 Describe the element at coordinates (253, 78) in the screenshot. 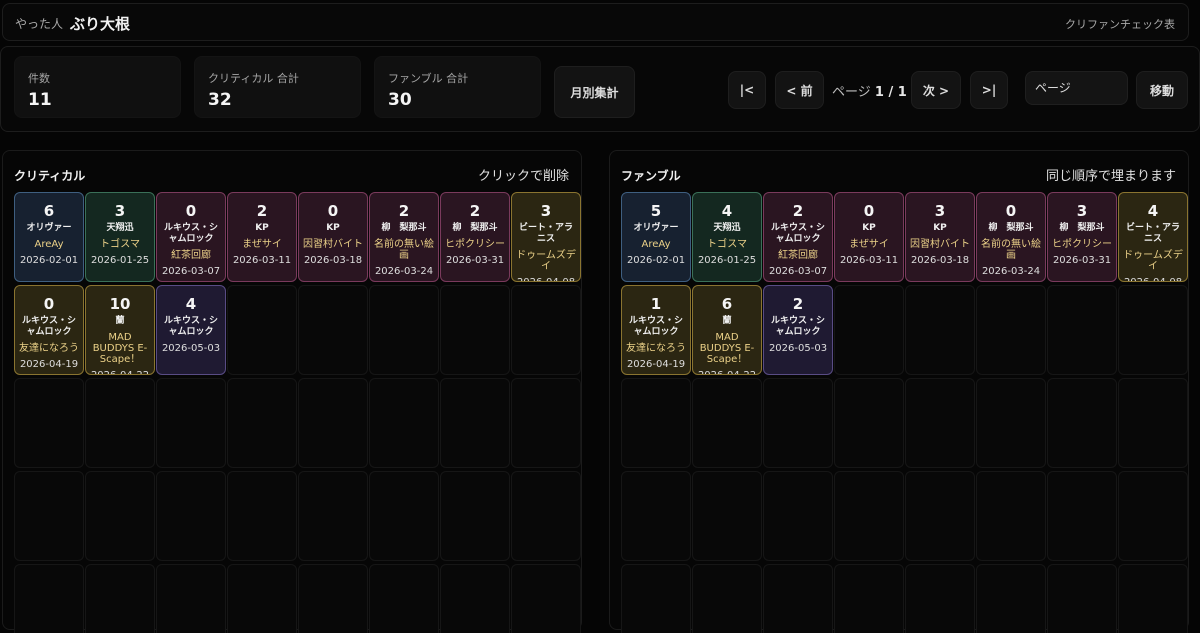

I see `stat-critical-label: クリティカル 合計` at that location.